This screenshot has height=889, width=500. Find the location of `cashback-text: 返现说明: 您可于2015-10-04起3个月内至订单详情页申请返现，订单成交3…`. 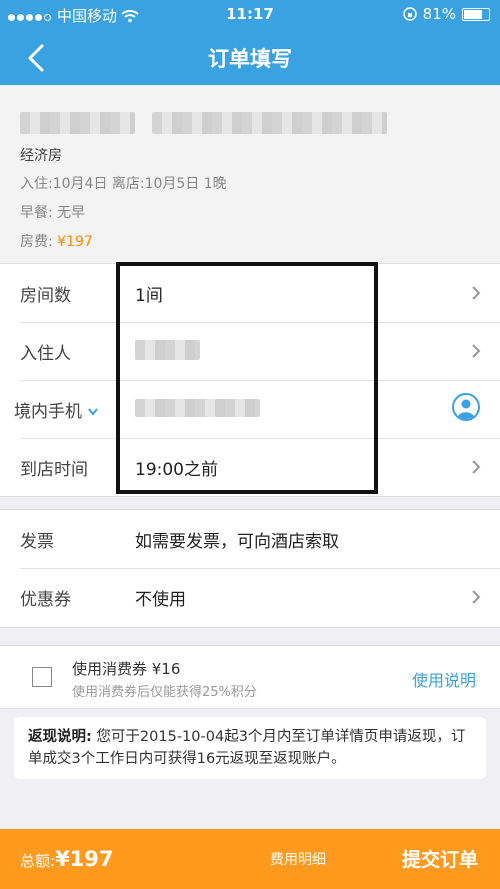

cashback-text: 返现说明: 您可于2015-10-04起3个月内至订单详情页申请返现，订单成交3… is located at coordinates (252, 748).